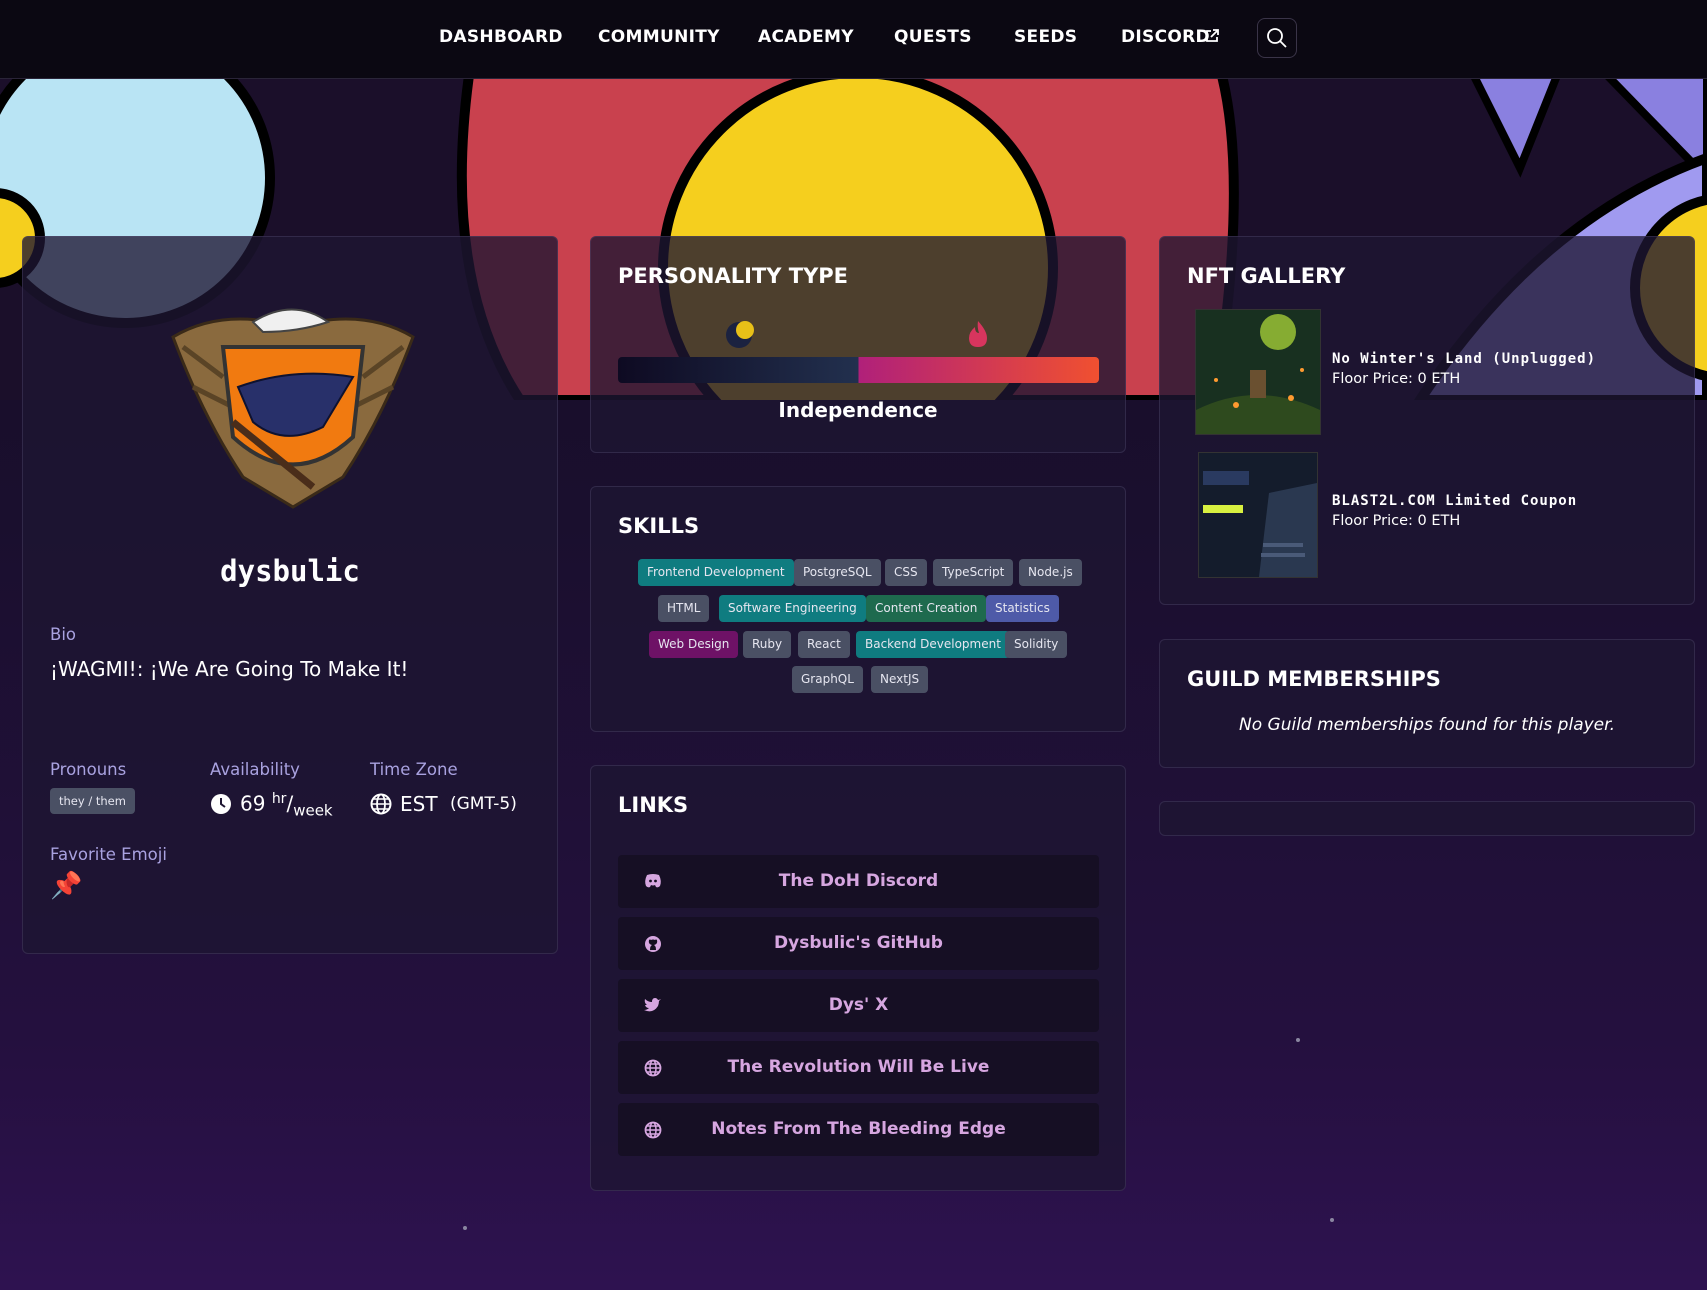 The image size is (1707, 1290). Describe the element at coordinates (659, 37) in the screenshot. I see `nav-community: COMMUNITY` at that location.